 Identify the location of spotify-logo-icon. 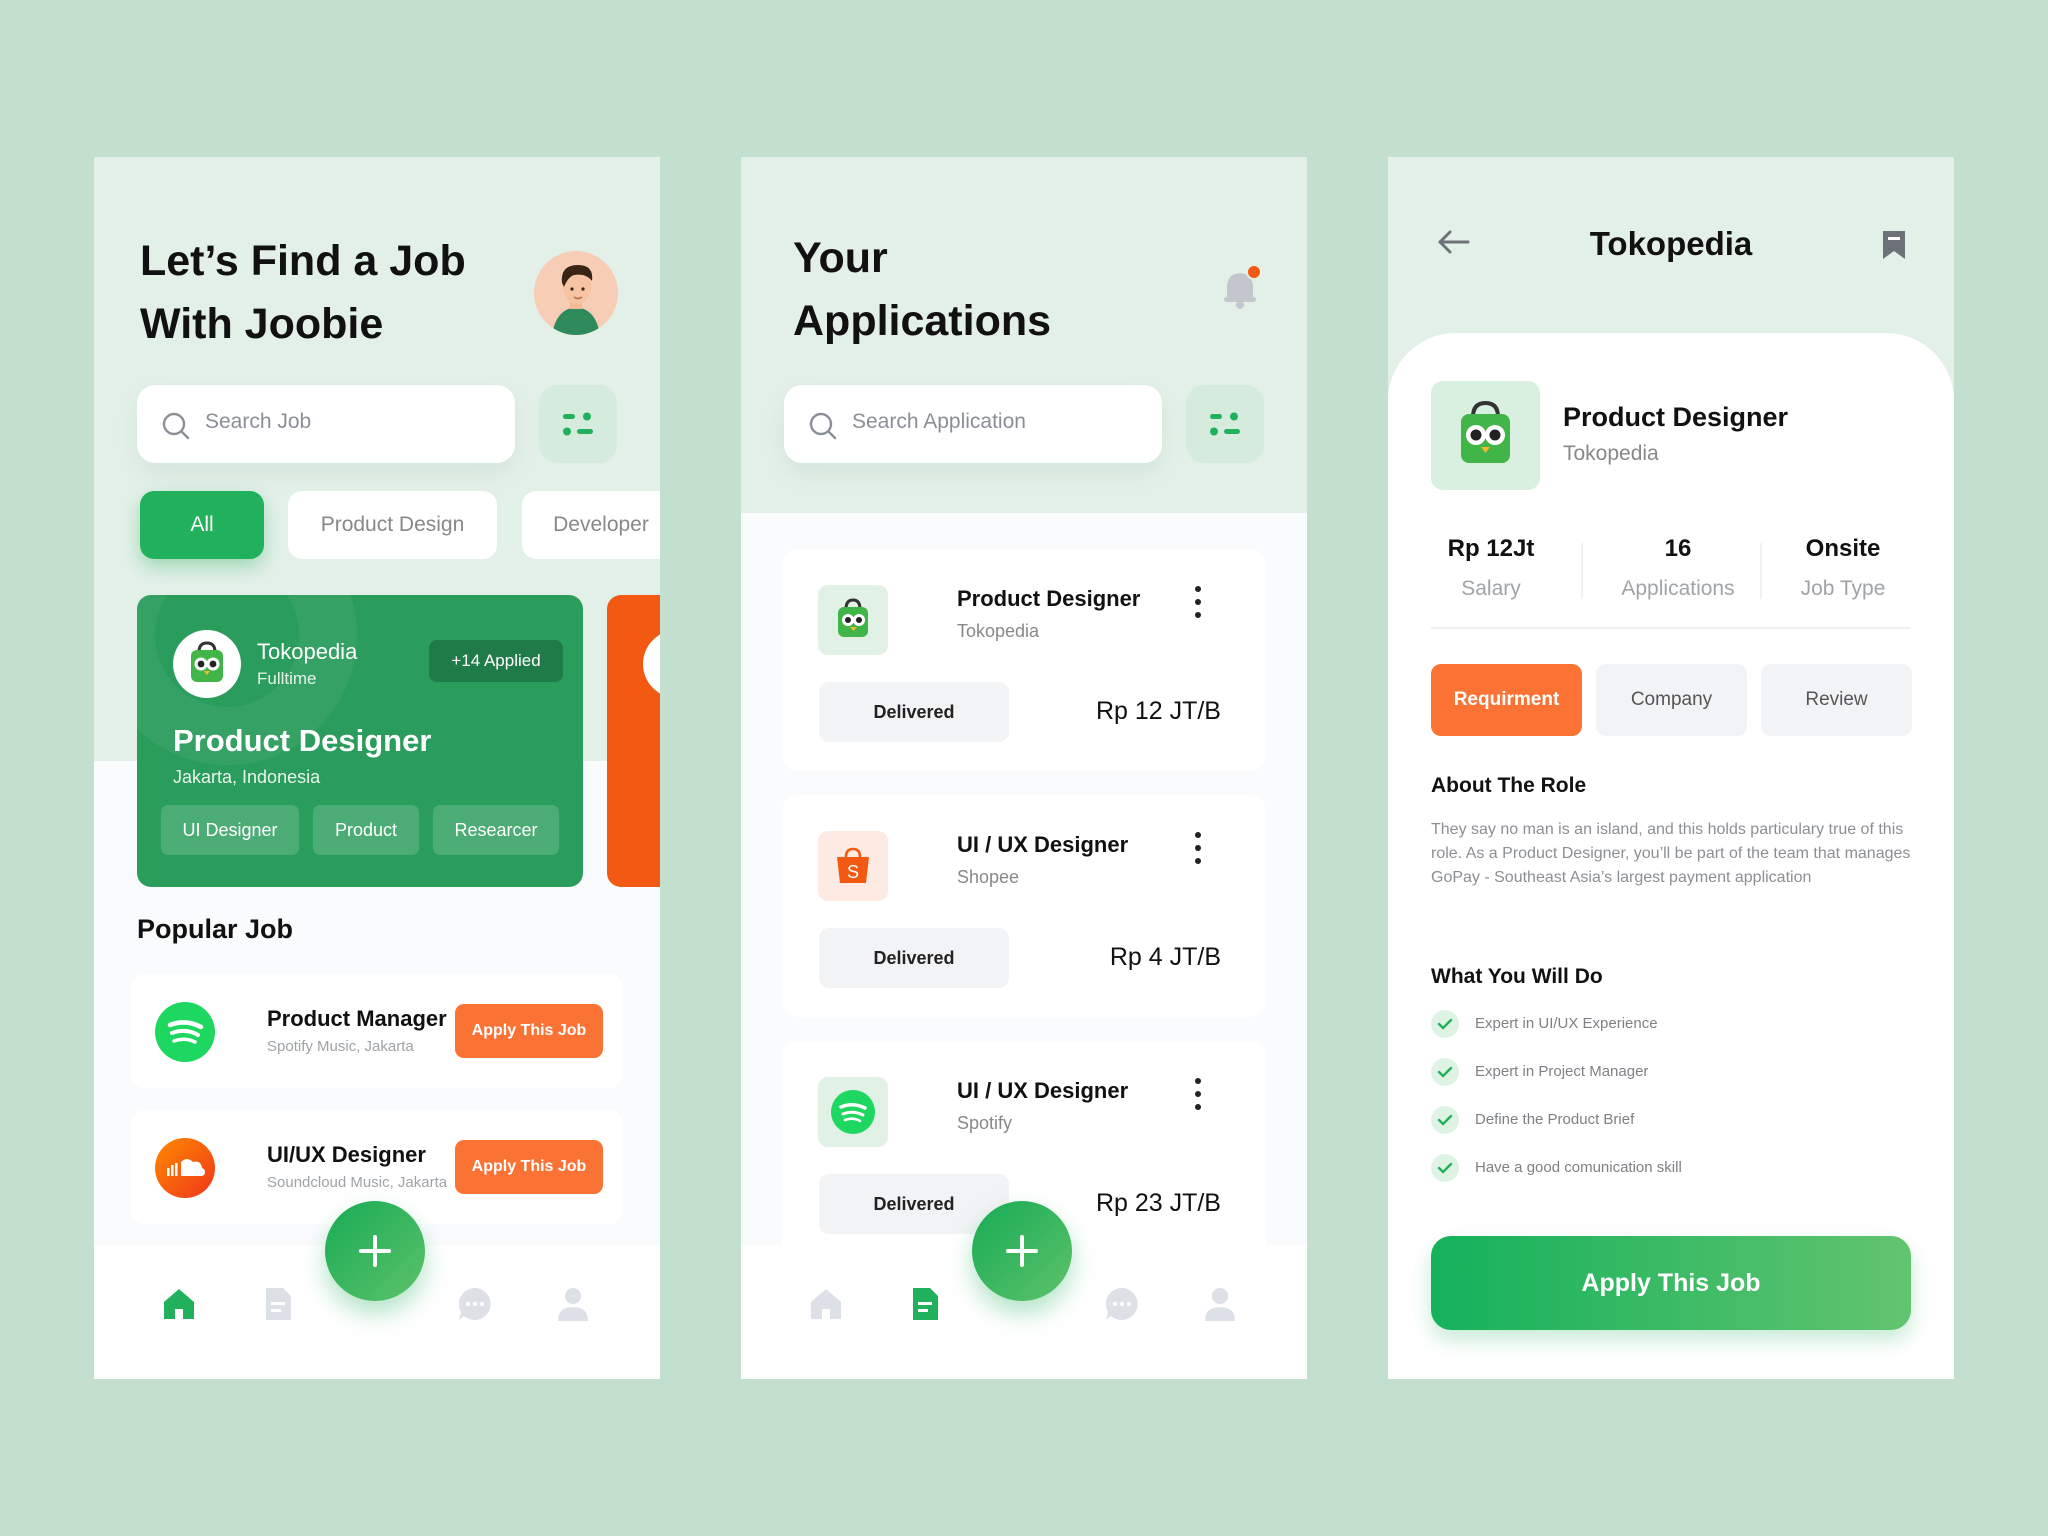
(185, 1032).